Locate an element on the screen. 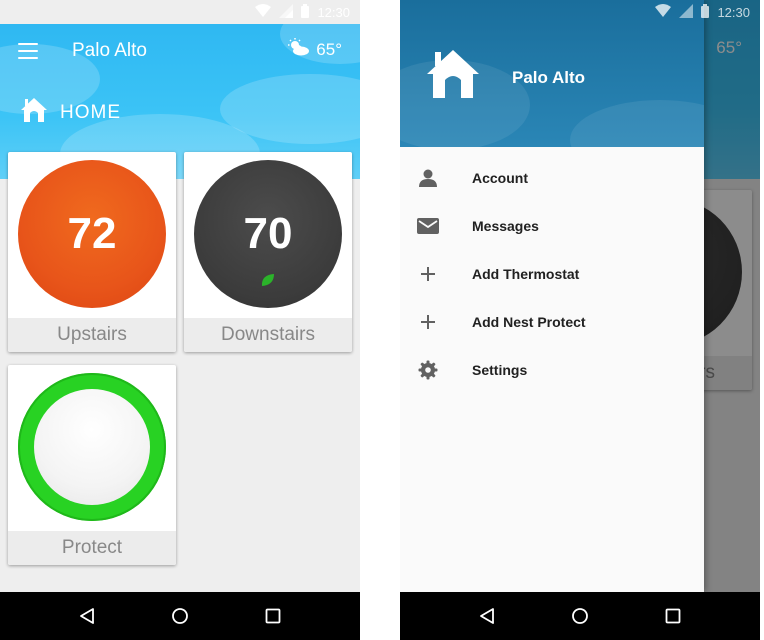  drawer-item-account: Account is located at coordinates (552, 178).